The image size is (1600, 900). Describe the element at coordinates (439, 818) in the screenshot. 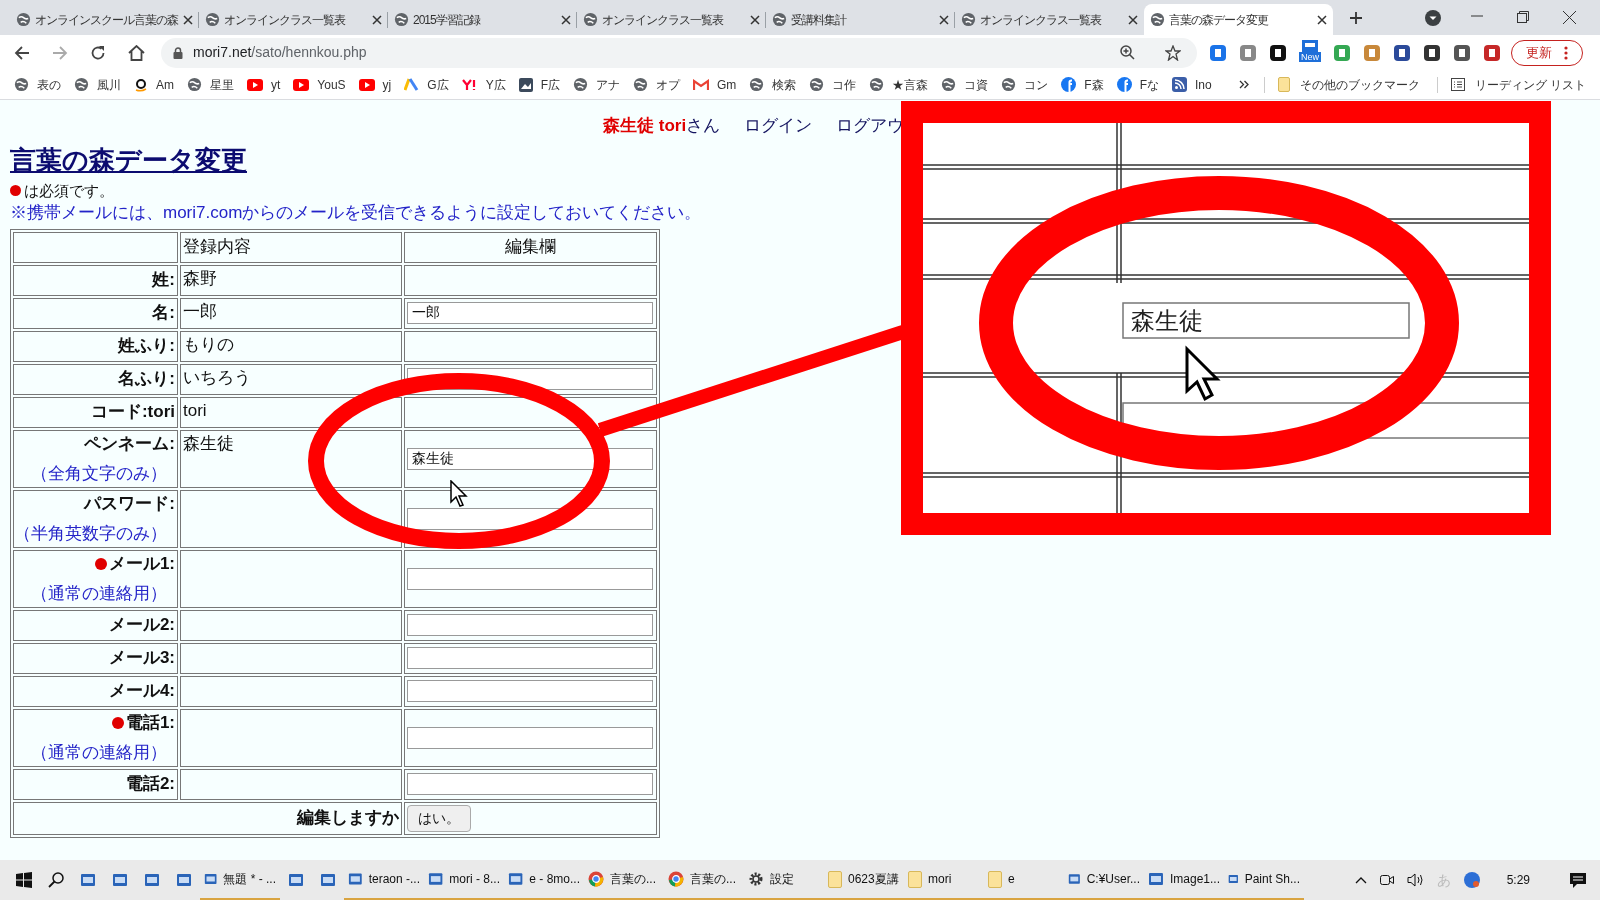

I see `yes-button: はい。` at that location.